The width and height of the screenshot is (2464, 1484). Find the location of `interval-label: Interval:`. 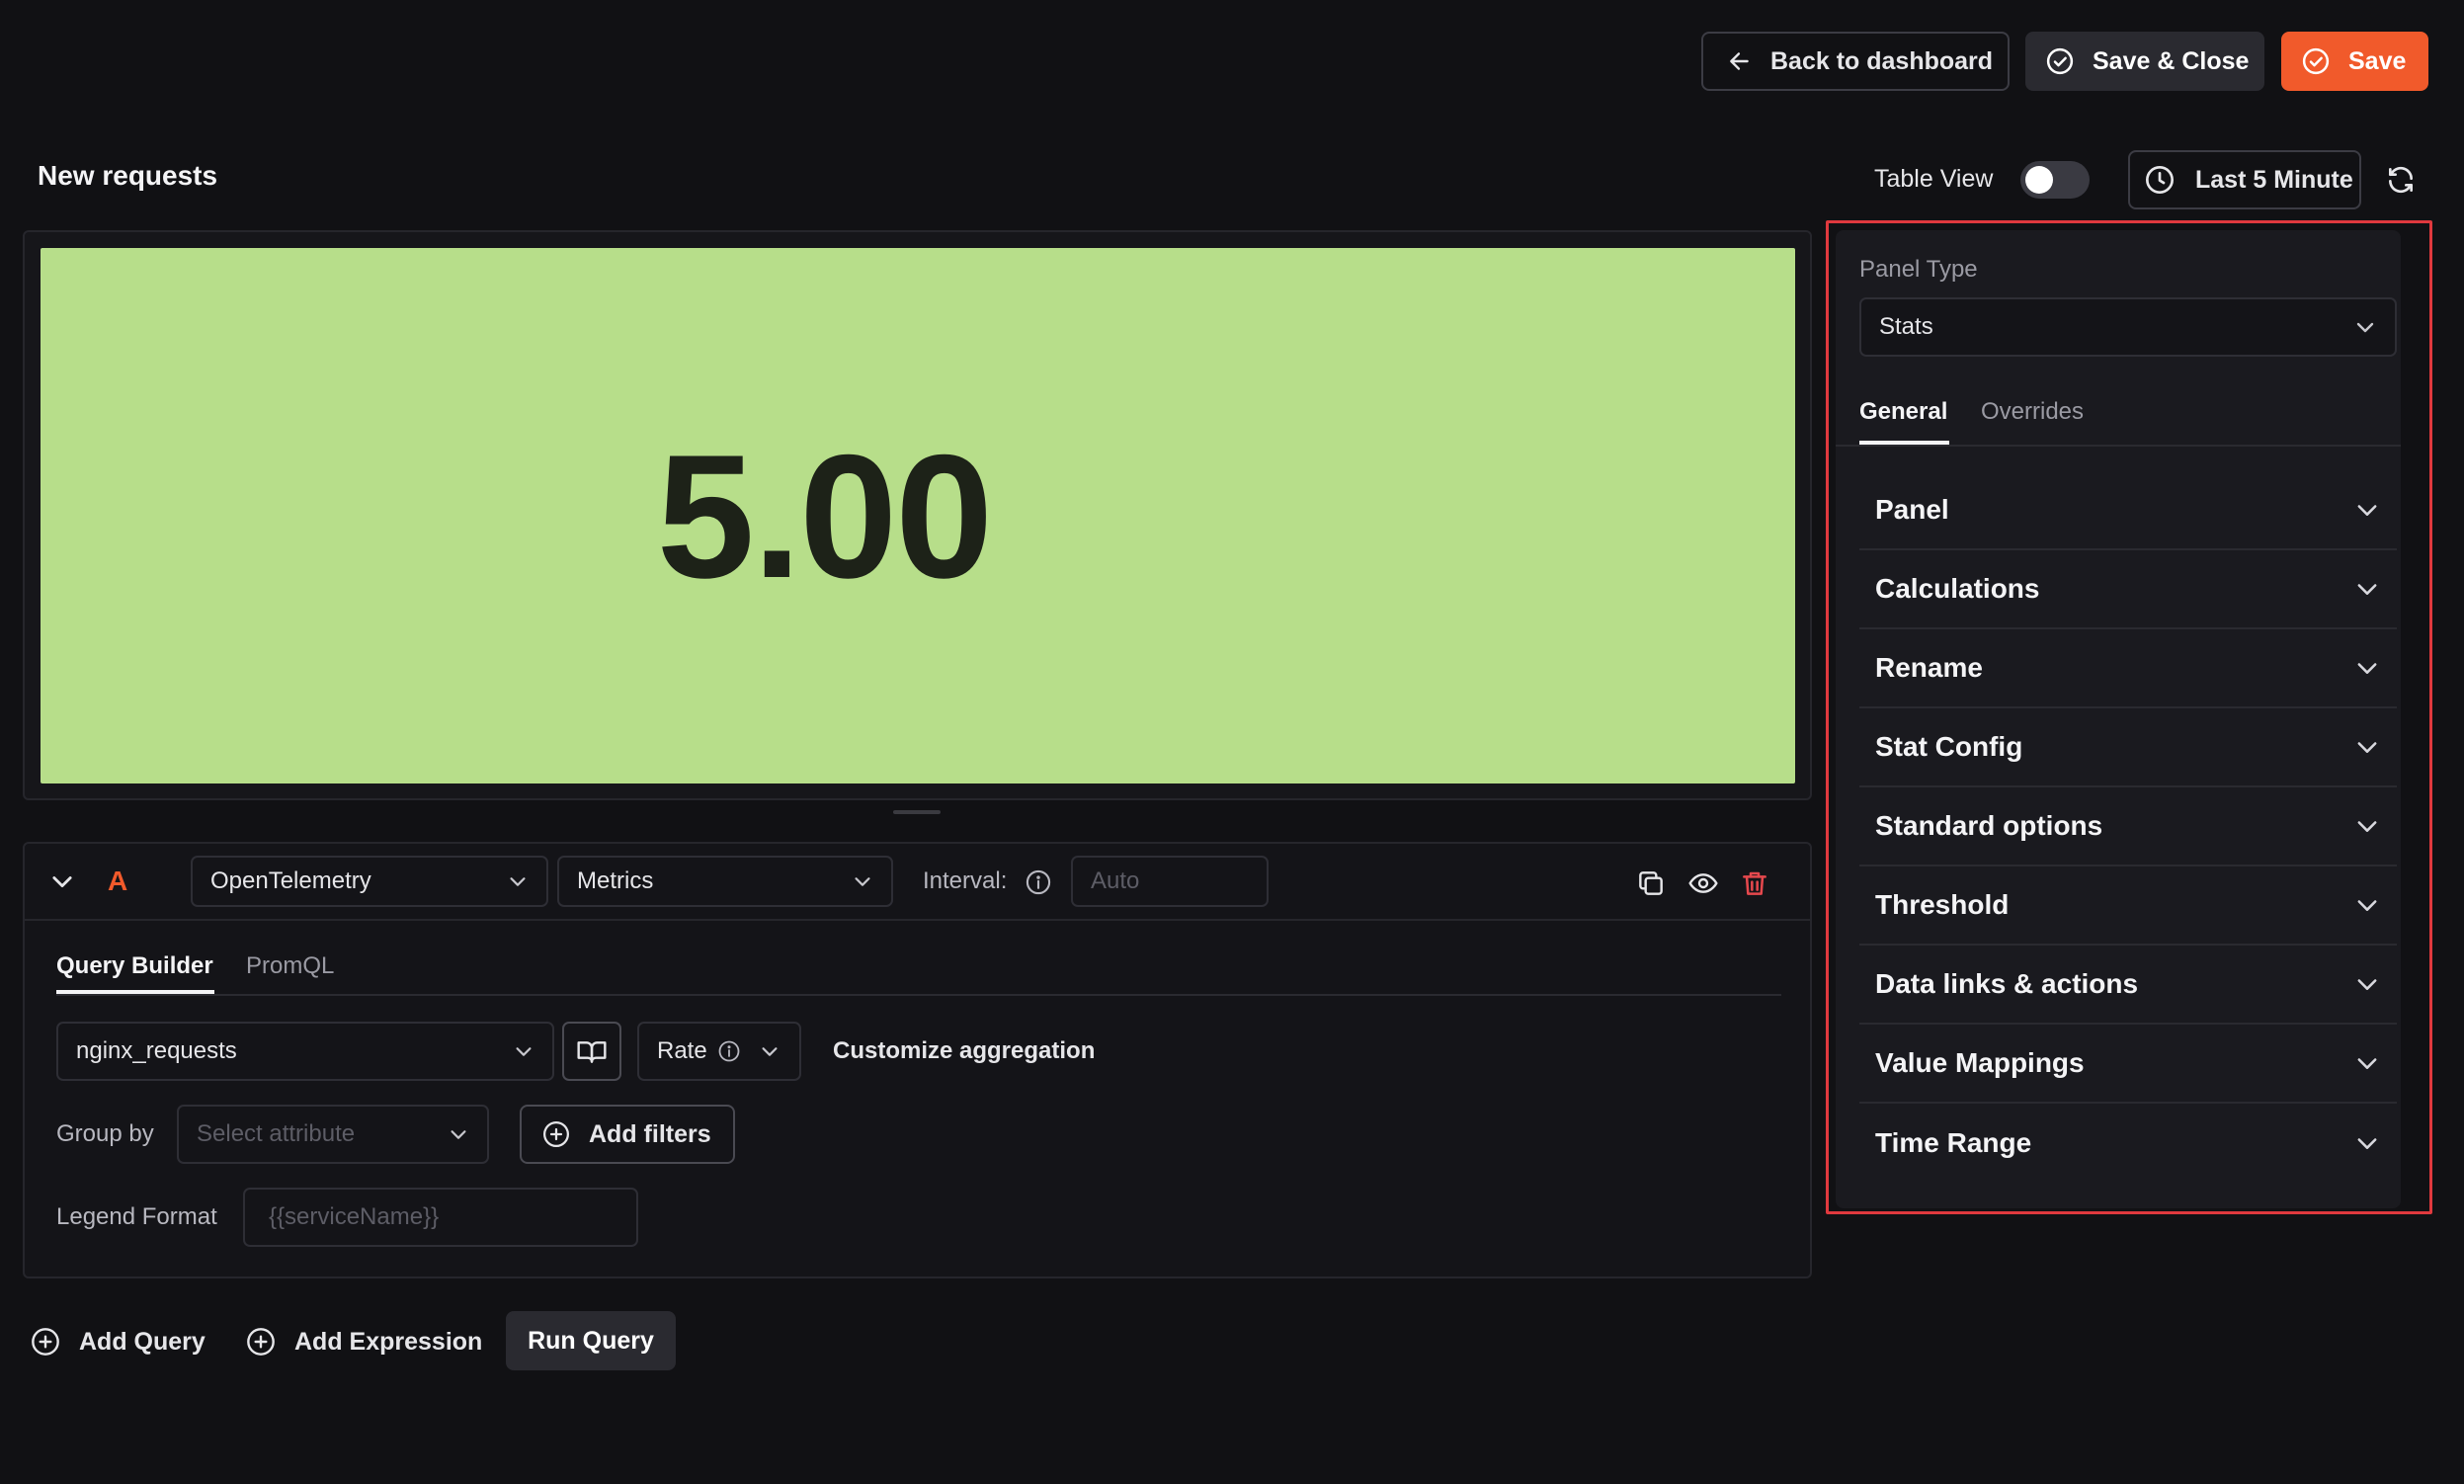

interval-label: Interval: is located at coordinates (965, 880).